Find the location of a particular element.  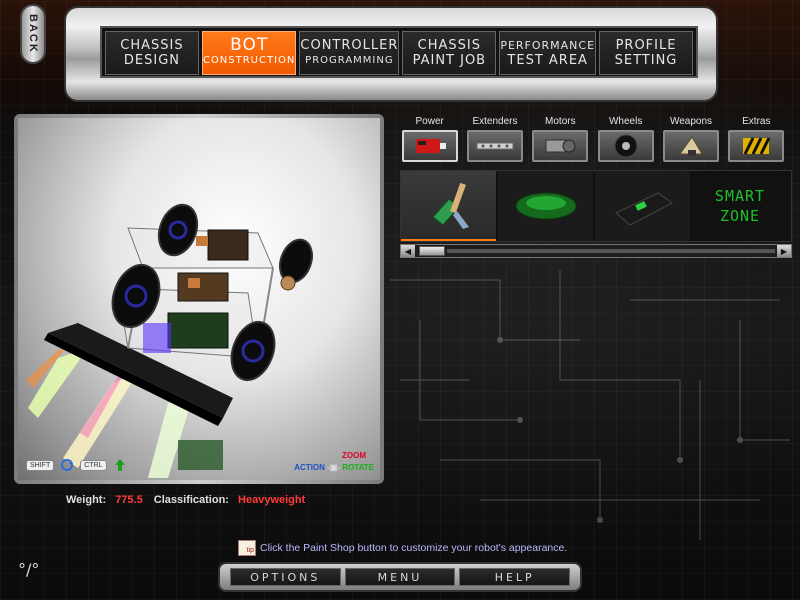

smart-zone-line1: SMART is located at coordinates (740, 196).